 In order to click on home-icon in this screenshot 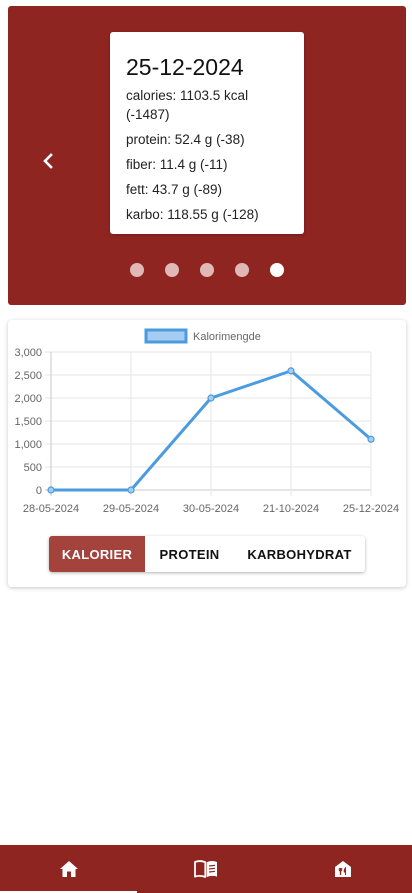, I will do `click(68, 869)`.